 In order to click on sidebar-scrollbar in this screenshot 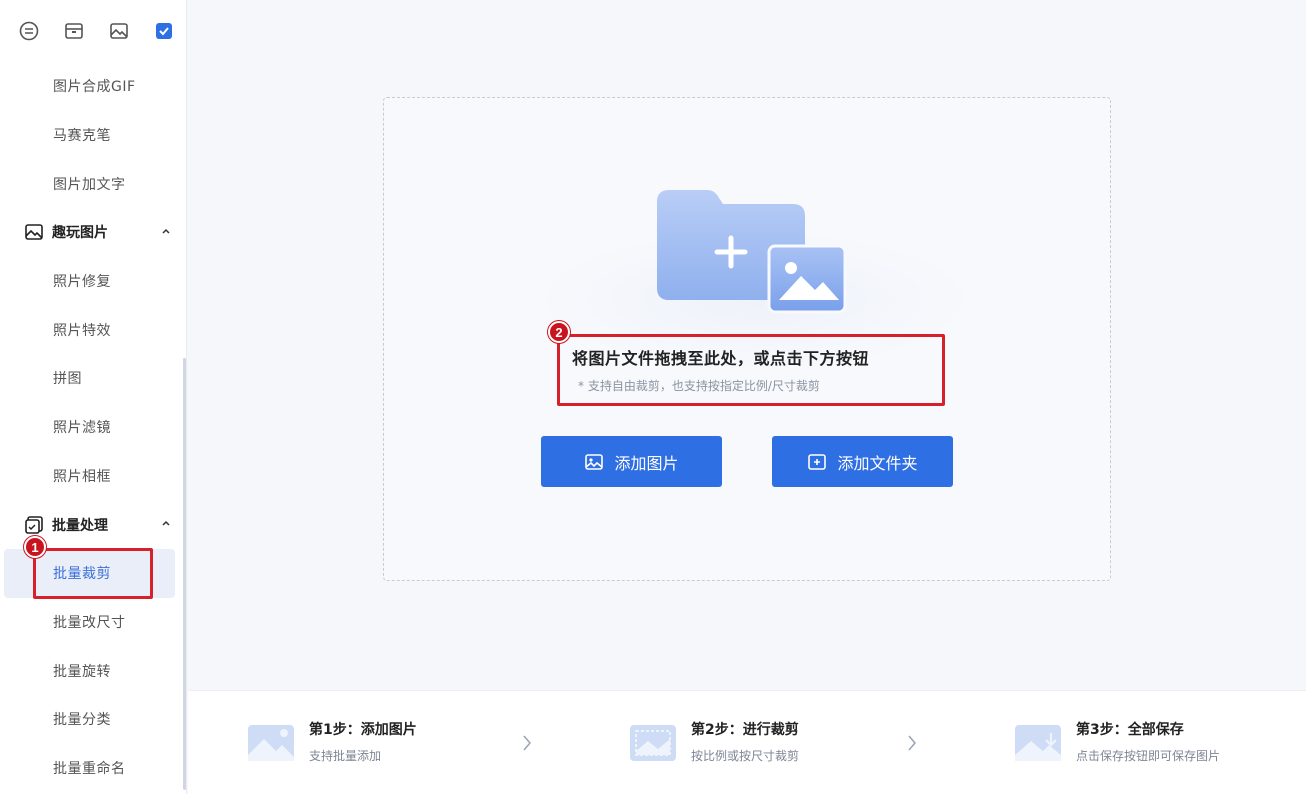, I will do `click(184, 574)`.